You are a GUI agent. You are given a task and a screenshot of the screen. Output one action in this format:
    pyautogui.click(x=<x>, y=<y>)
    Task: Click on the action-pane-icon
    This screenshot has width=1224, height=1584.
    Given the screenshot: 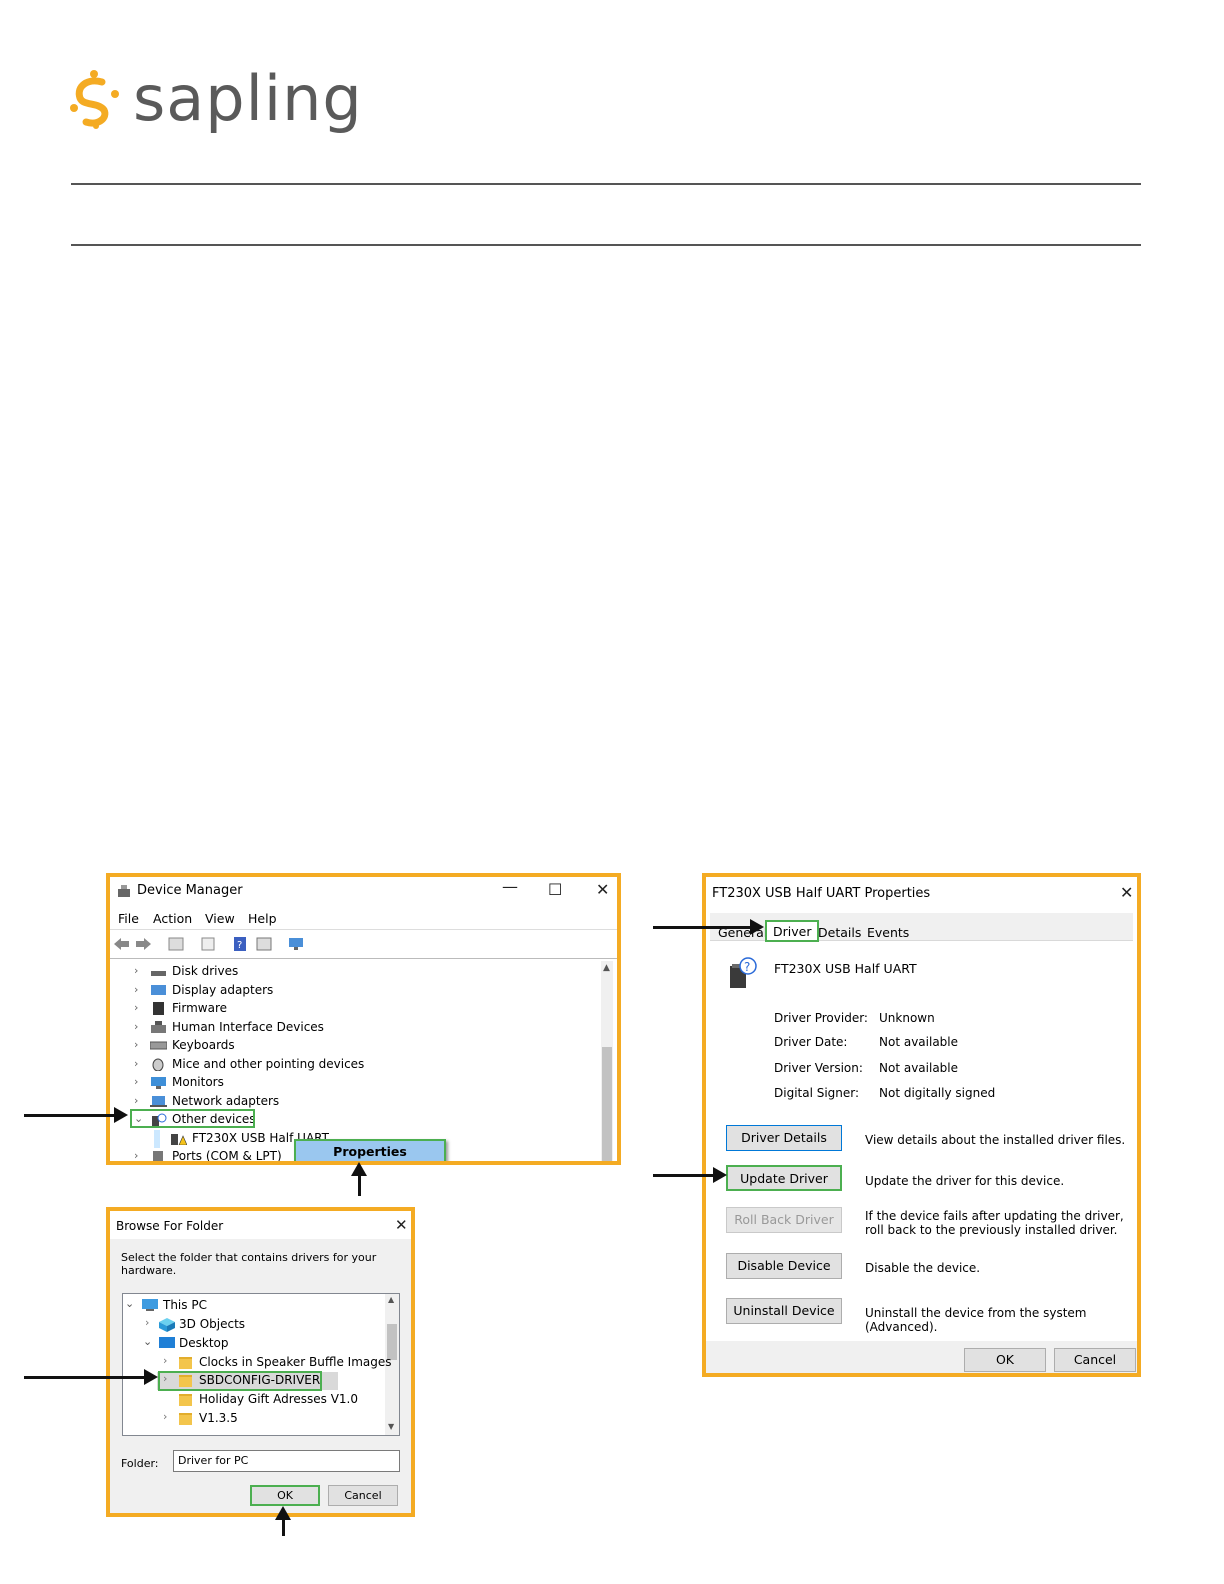 What is the action you would take?
    pyautogui.click(x=264, y=944)
    